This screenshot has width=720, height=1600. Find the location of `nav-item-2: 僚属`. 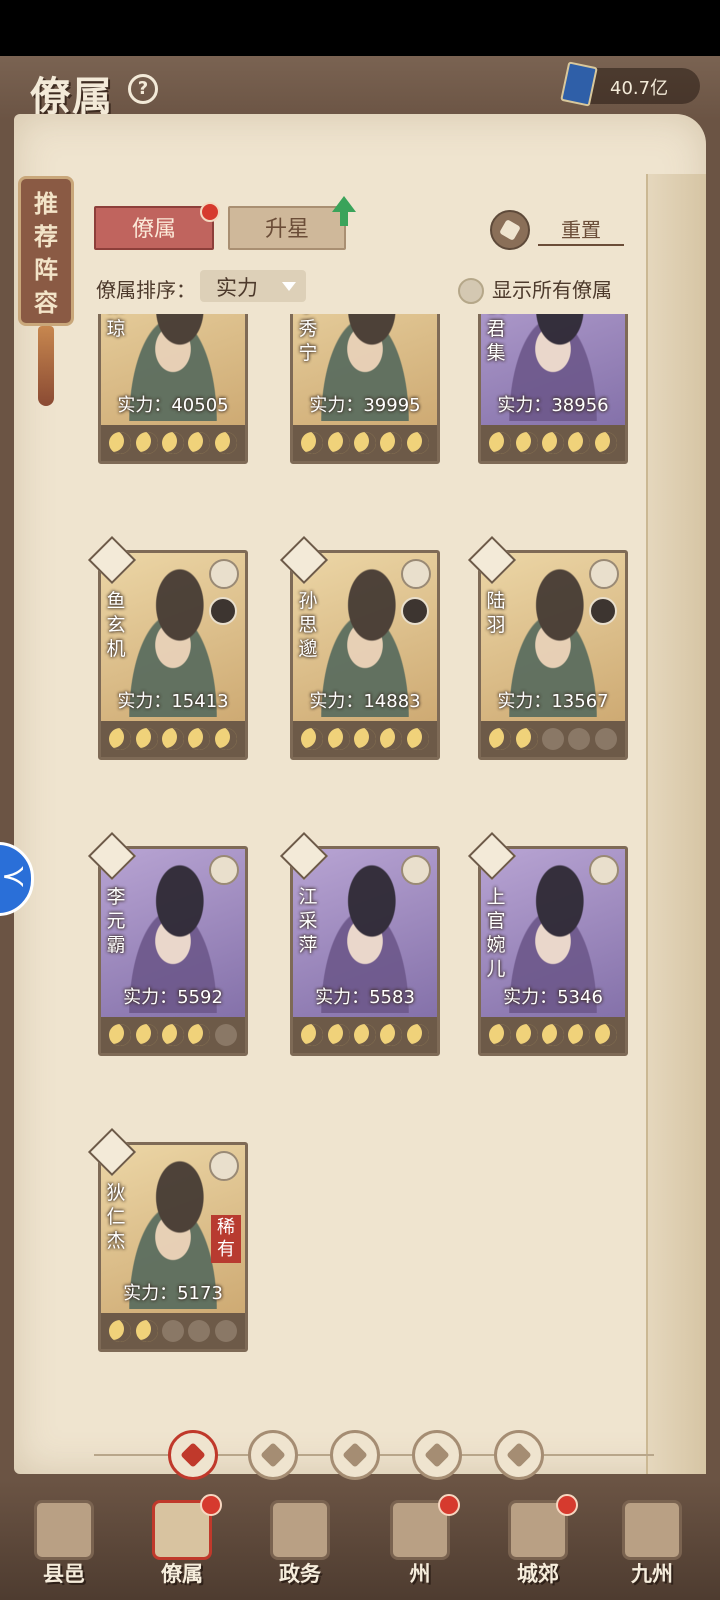

nav-item-2: 僚属 is located at coordinates (182, 1547).